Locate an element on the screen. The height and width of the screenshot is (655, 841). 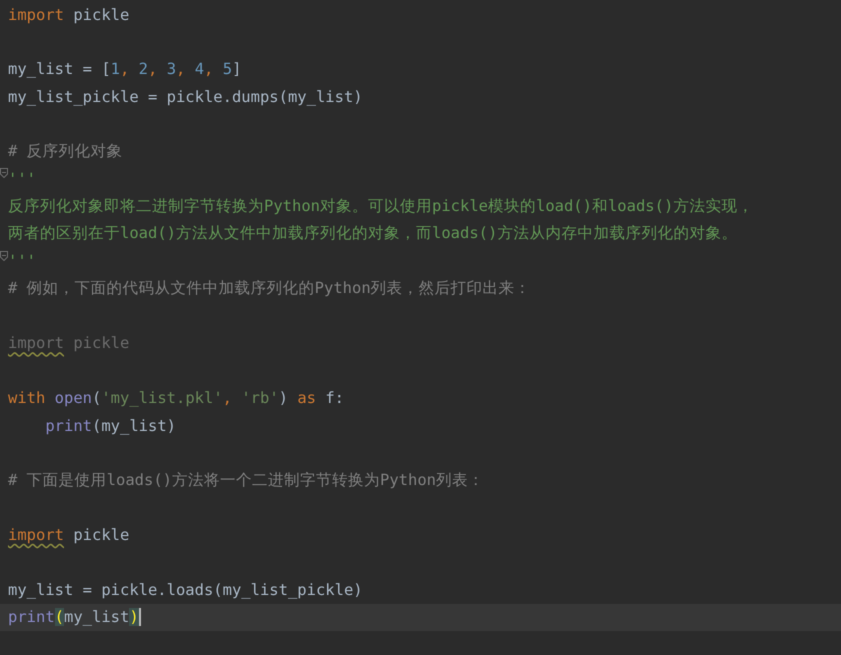
code-line: my_list_pickle = pickle.dumps(my_list) is located at coordinates (185, 97).